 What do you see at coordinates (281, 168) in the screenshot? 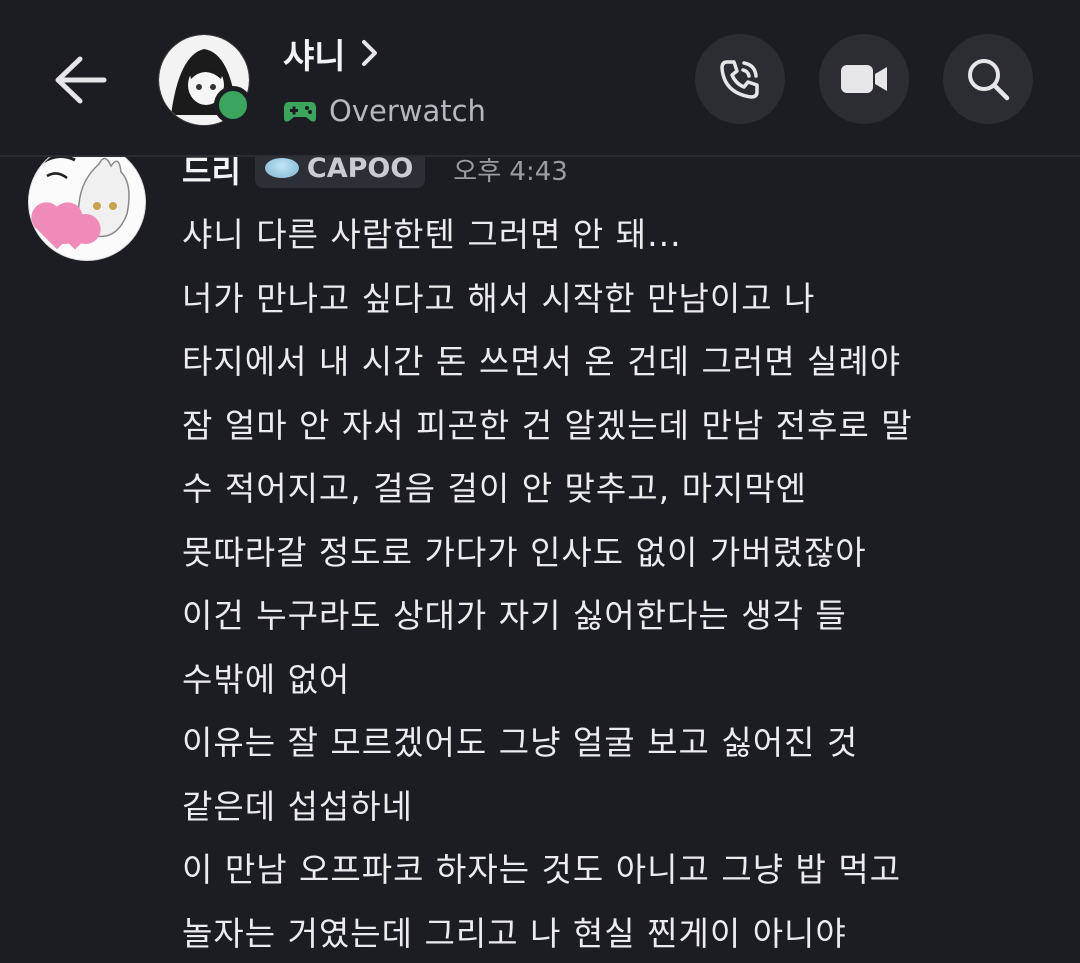
I see `capoo-icon` at bounding box center [281, 168].